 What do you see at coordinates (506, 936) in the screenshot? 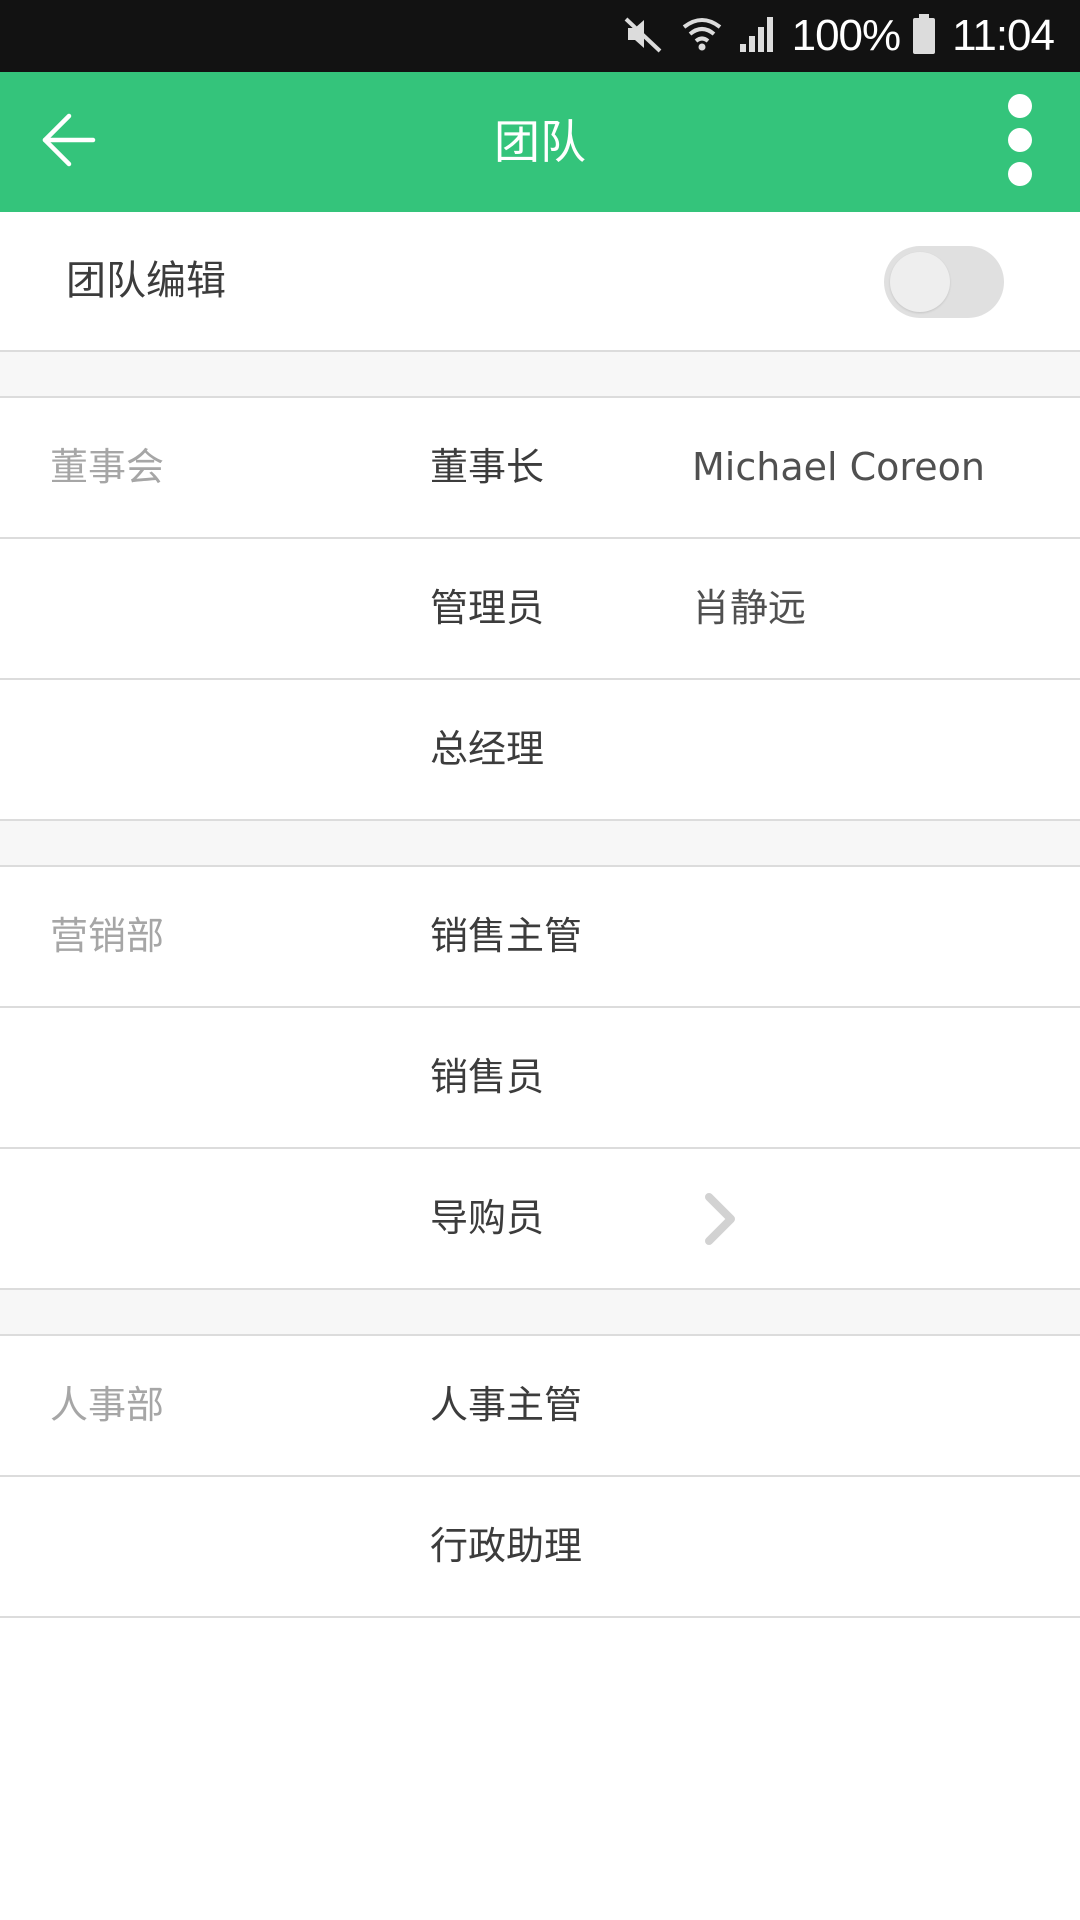
I see `role-label: 销售主管` at bounding box center [506, 936].